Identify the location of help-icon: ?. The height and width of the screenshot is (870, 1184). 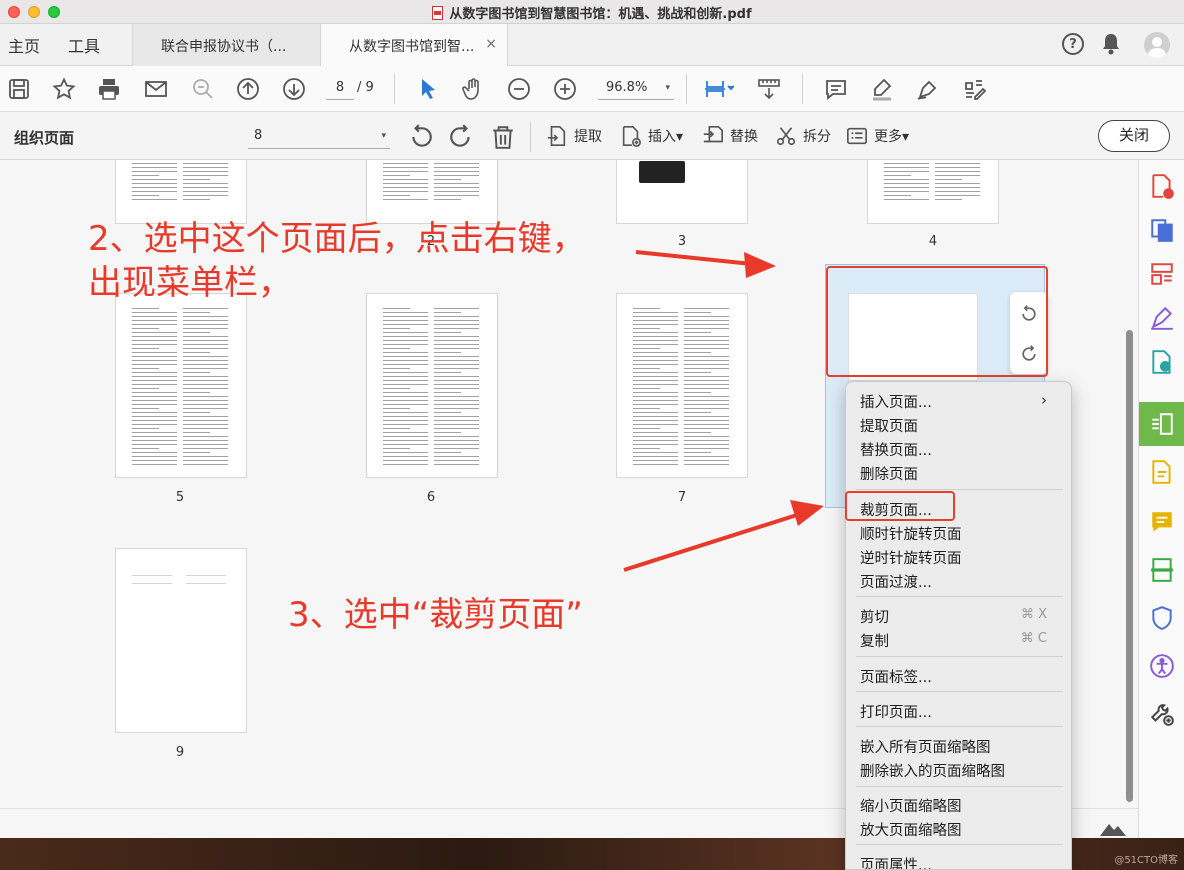
(1073, 44).